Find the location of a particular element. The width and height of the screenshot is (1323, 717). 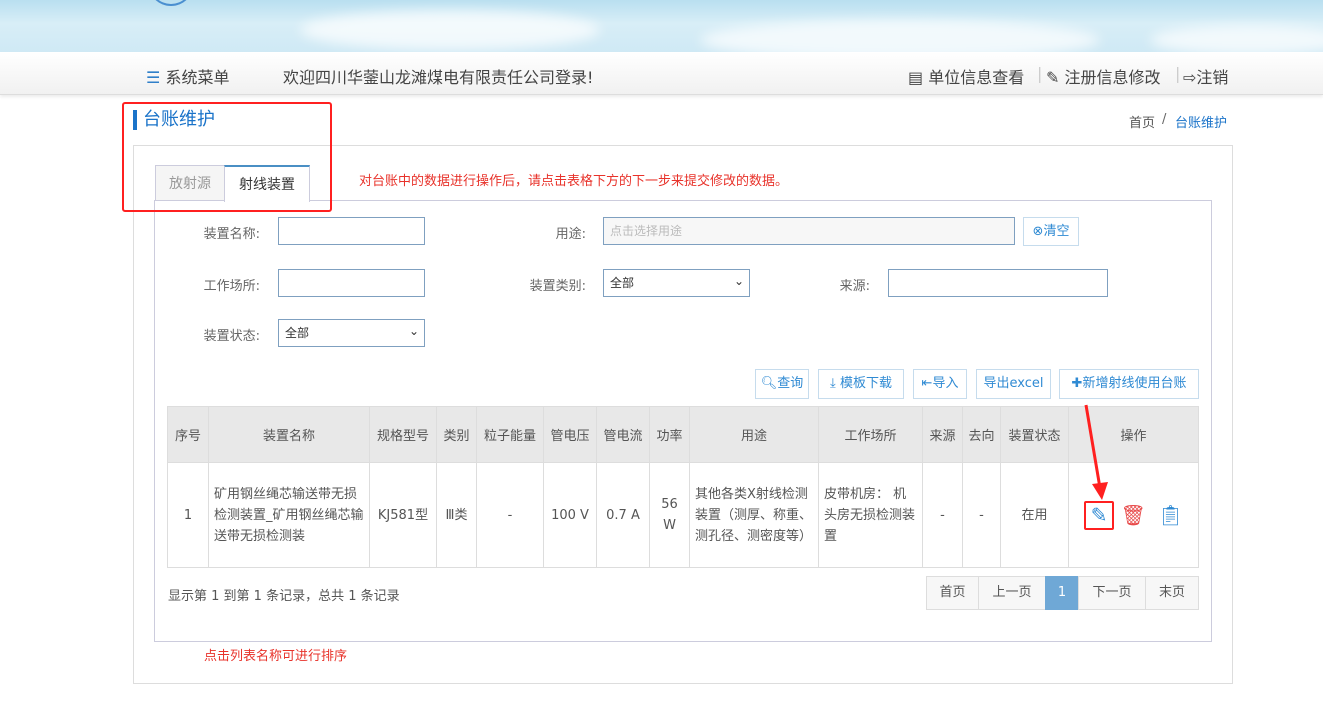

clipboard-icon: 📋︎ is located at coordinates (1170, 515).